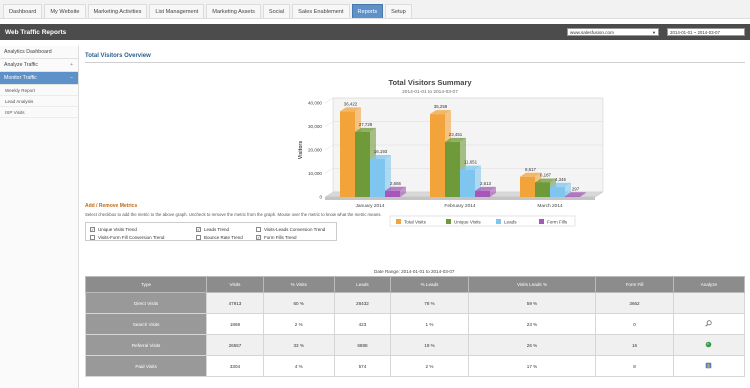 The width and height of the screenshot is (750, 388). I want to click on column-header--leads: % Leads, so click(429, 284).